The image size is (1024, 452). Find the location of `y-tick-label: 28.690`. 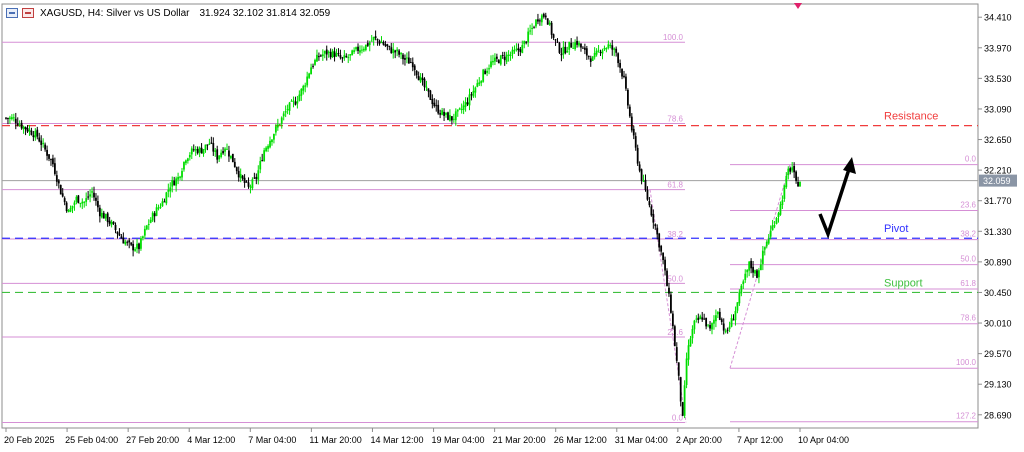

y-tick-label: 28.690 is located at coordinates (998, 415).